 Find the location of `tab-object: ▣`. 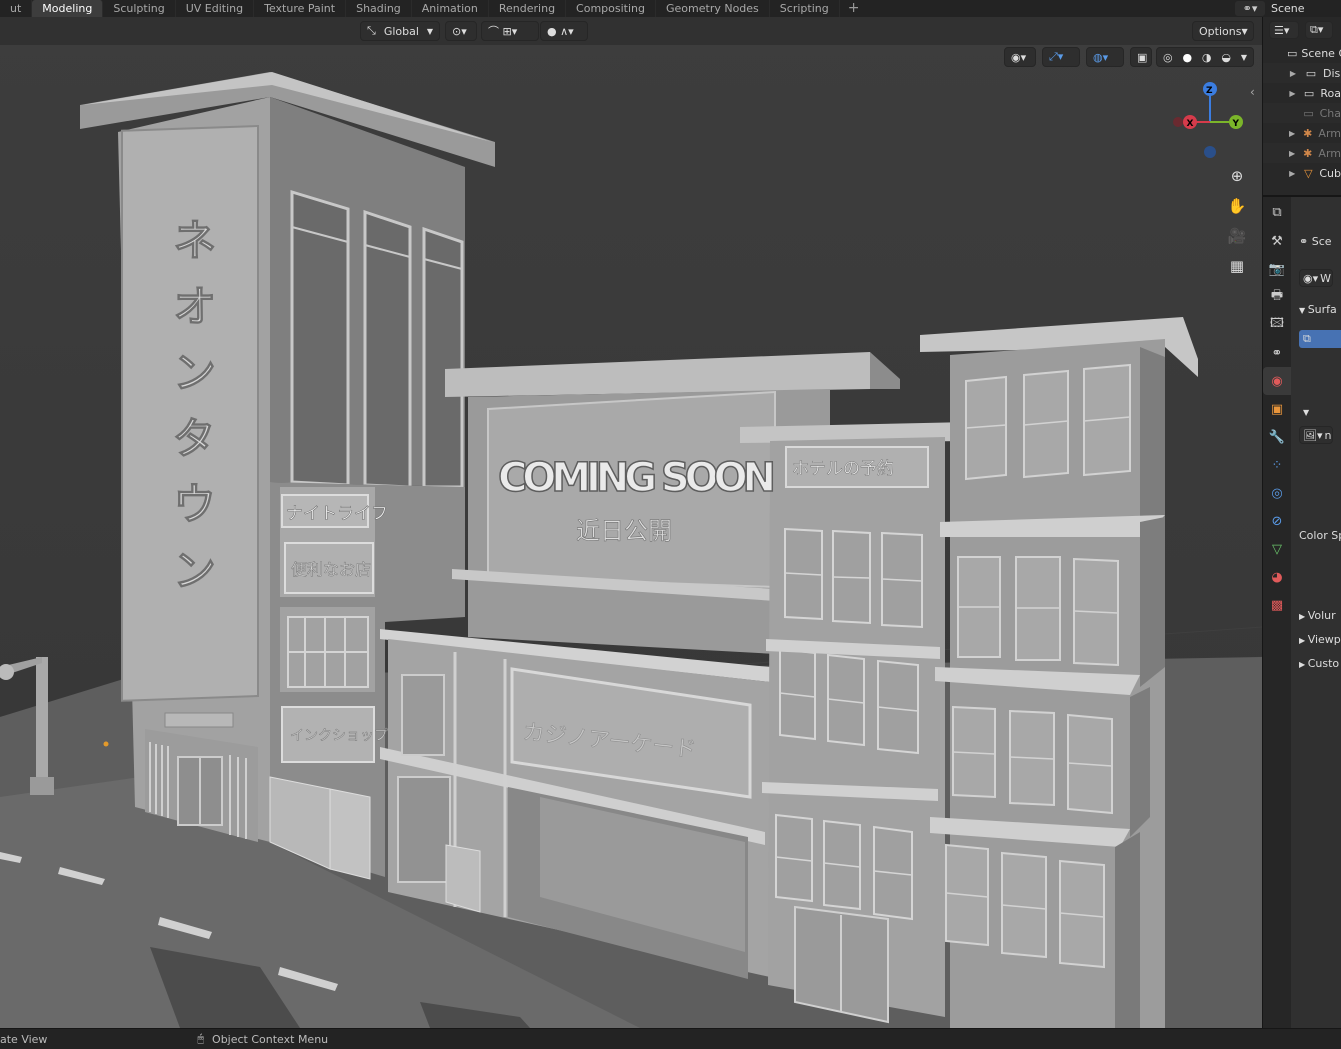

tab-object: ▣ is located at coordinates (1277, 409).